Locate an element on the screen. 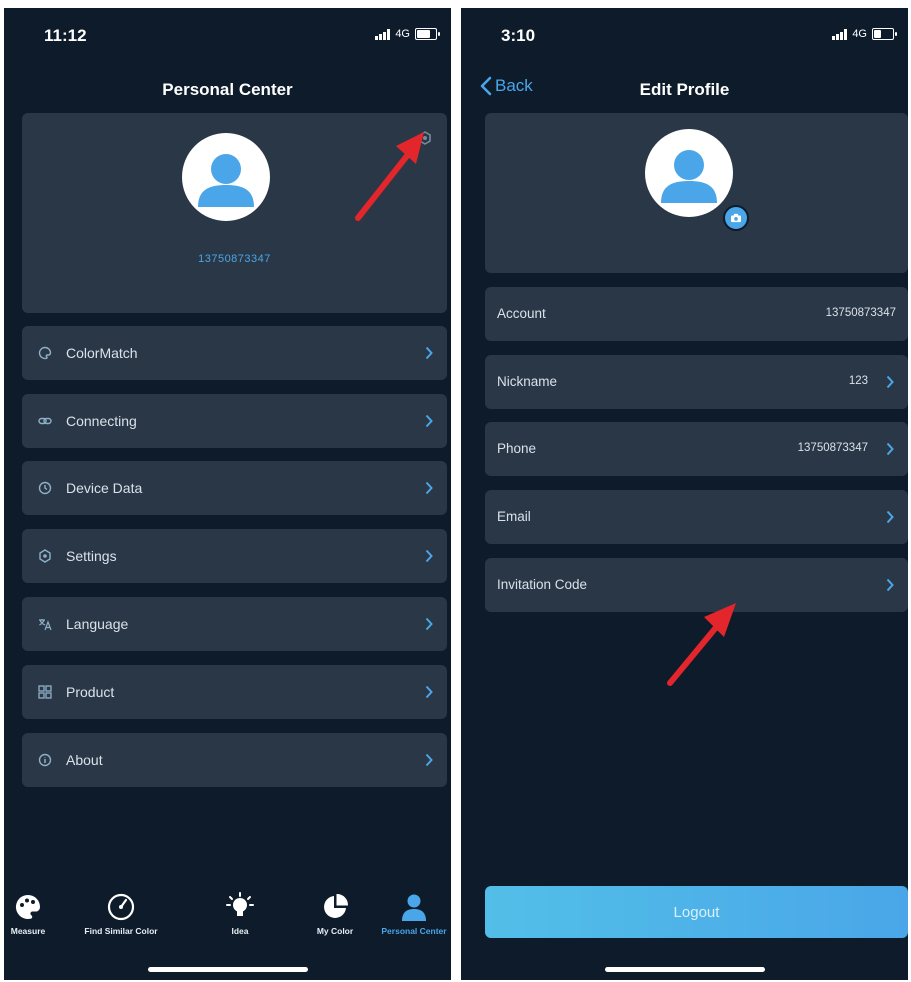 The height and width of the screenshot is (982, 911). lightbulb-icon is located at coordinates (240, 904).